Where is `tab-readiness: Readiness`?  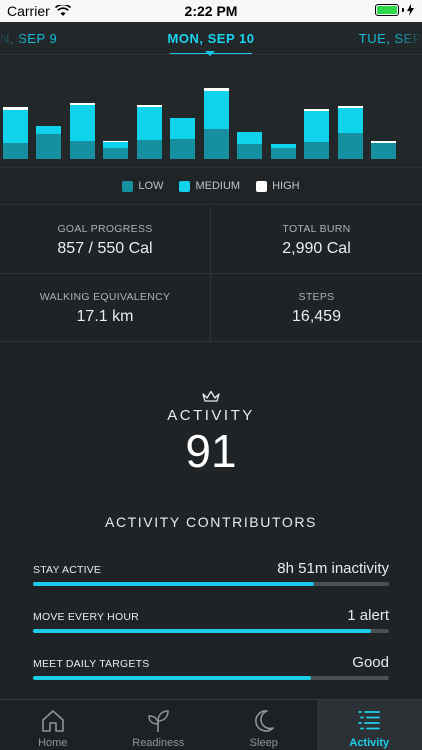
tab-readiness: Readiness is located at coordinates (159, 725).